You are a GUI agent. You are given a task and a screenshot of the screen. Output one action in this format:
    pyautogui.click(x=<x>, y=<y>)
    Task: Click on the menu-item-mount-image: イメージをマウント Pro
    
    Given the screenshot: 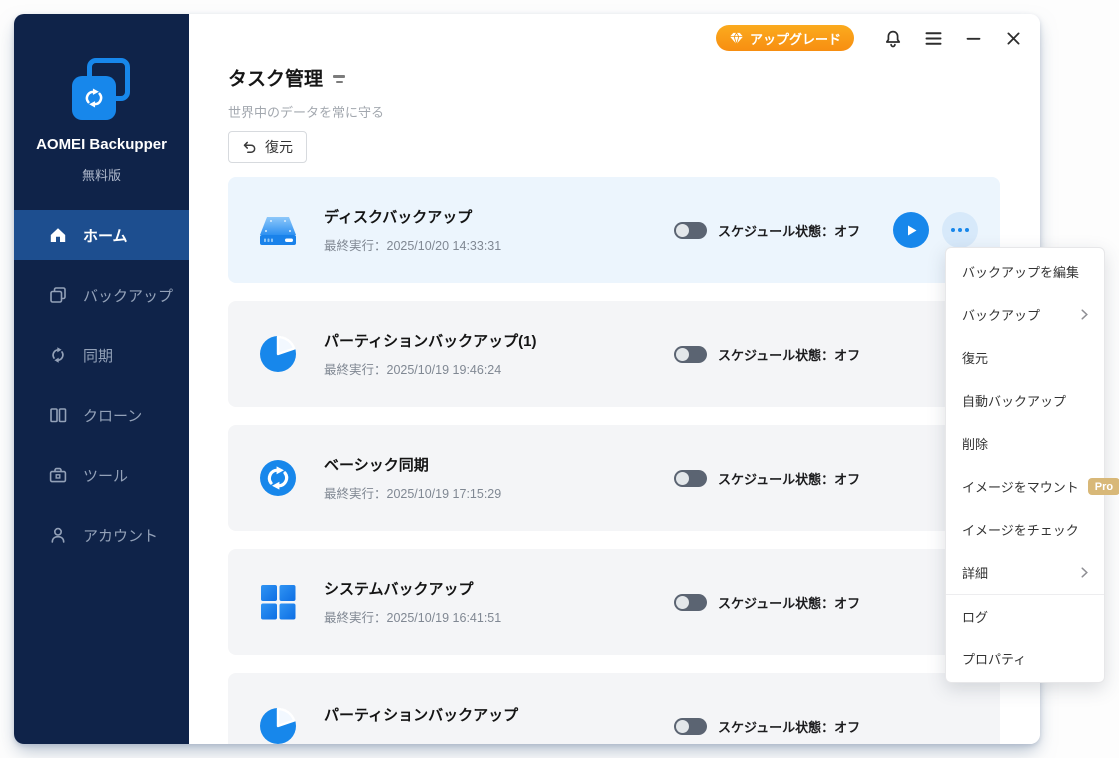 What is the action you would take?
    pyautogui.click(x=1032, y=486)
    